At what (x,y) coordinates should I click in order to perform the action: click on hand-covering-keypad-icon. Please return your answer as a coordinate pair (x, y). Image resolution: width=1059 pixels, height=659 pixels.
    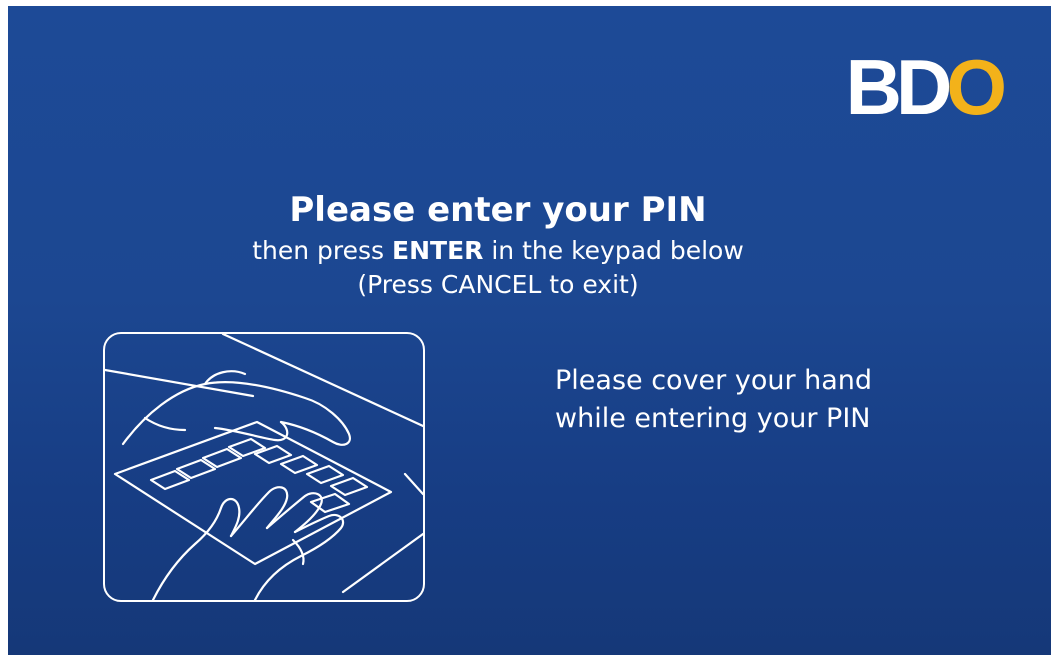
    Looking at the image, I should click on (264, 467).